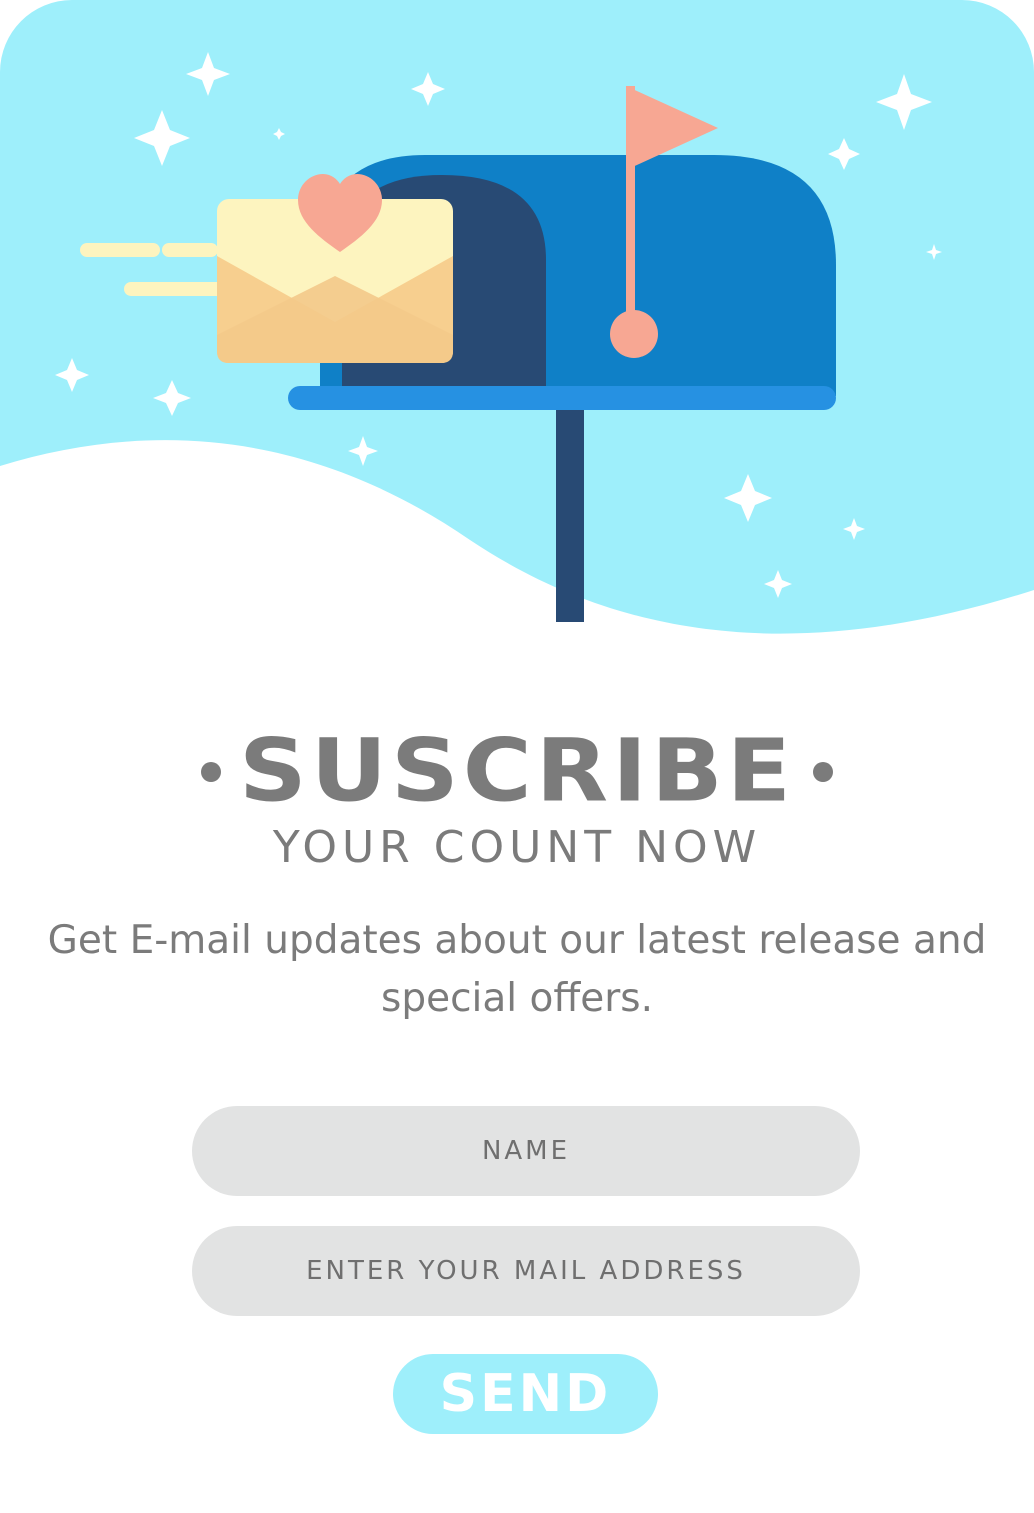 Image resolution: width=1034 pixels, height=1513 pixels. I want to click on title-dot-left, so click(211, 772).